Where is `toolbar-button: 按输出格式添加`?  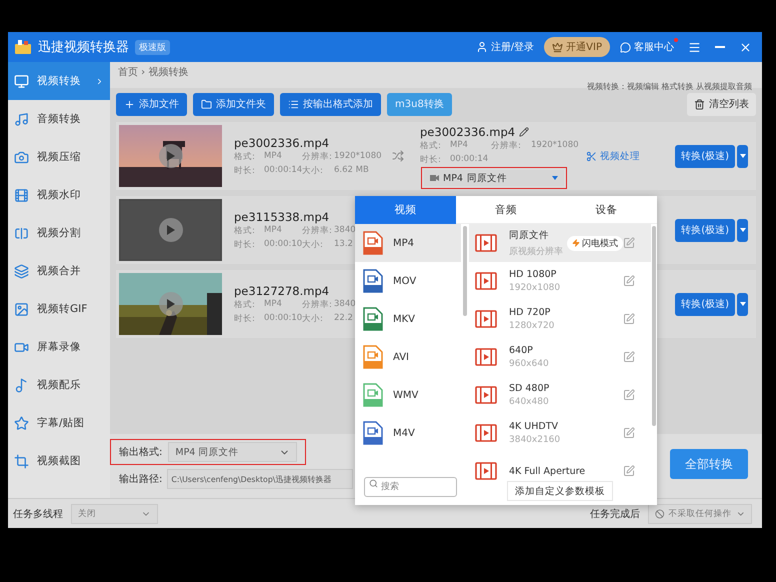 toolbar-button: 按输出格式添加 is located at coordinates (330, 104).